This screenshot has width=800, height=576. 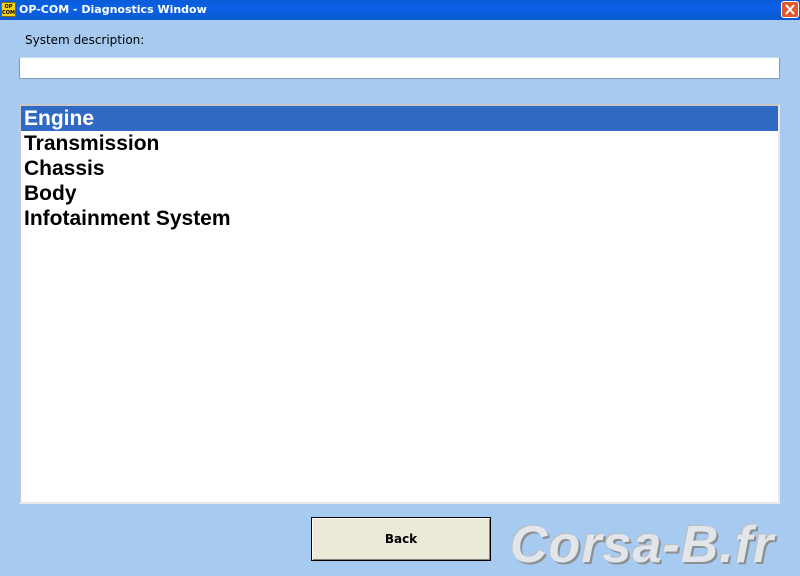 What do you see at coordinates (399, 193) in the screenshot?
I see `list-item-body: Body` at bounding box center [399, 193].